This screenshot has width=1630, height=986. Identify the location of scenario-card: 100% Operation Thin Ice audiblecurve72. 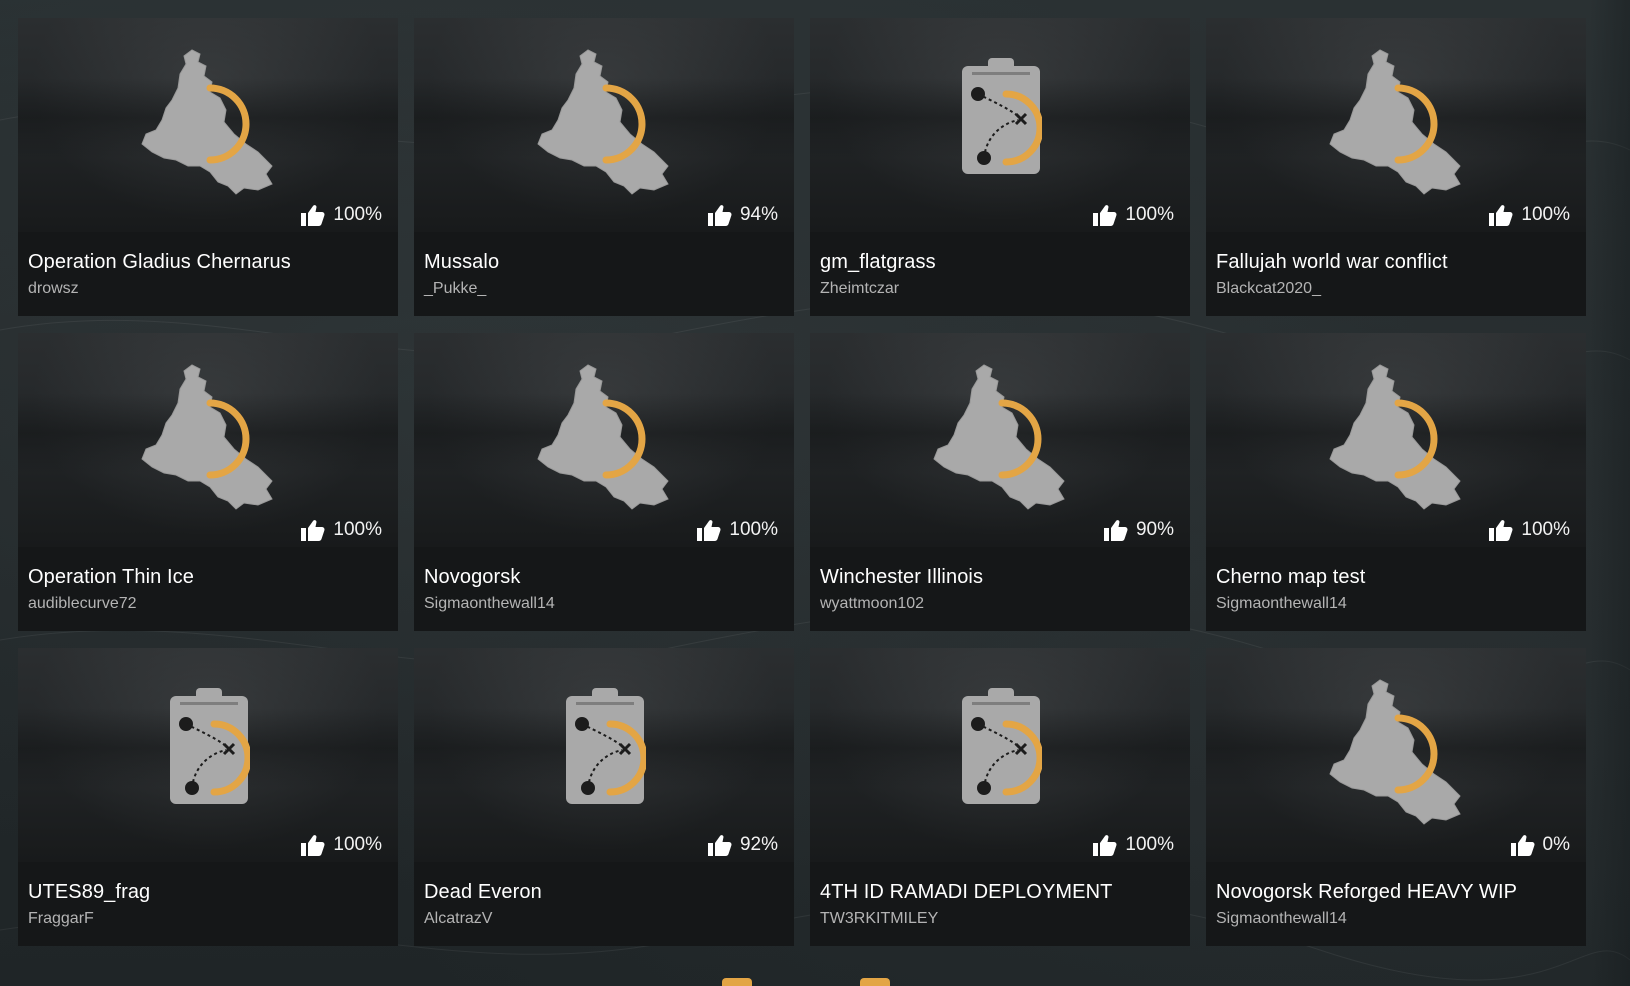
(208, 482).